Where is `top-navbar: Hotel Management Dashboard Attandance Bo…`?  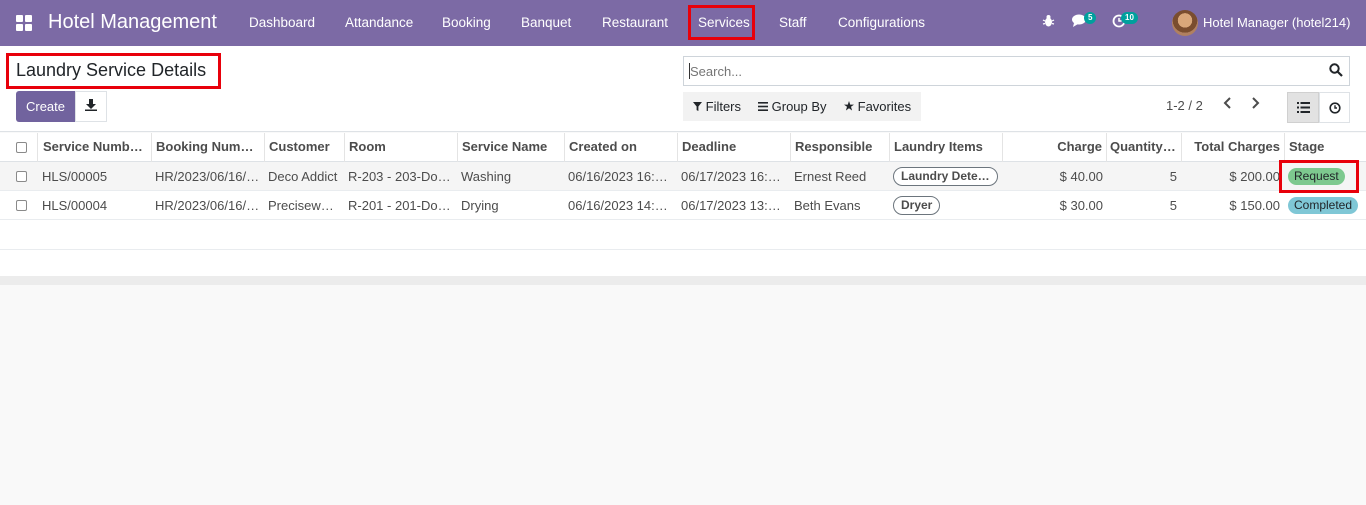 top-navbar: Hotel Management Dashboard Attandance Bo… is located at coordinates (683, 23).